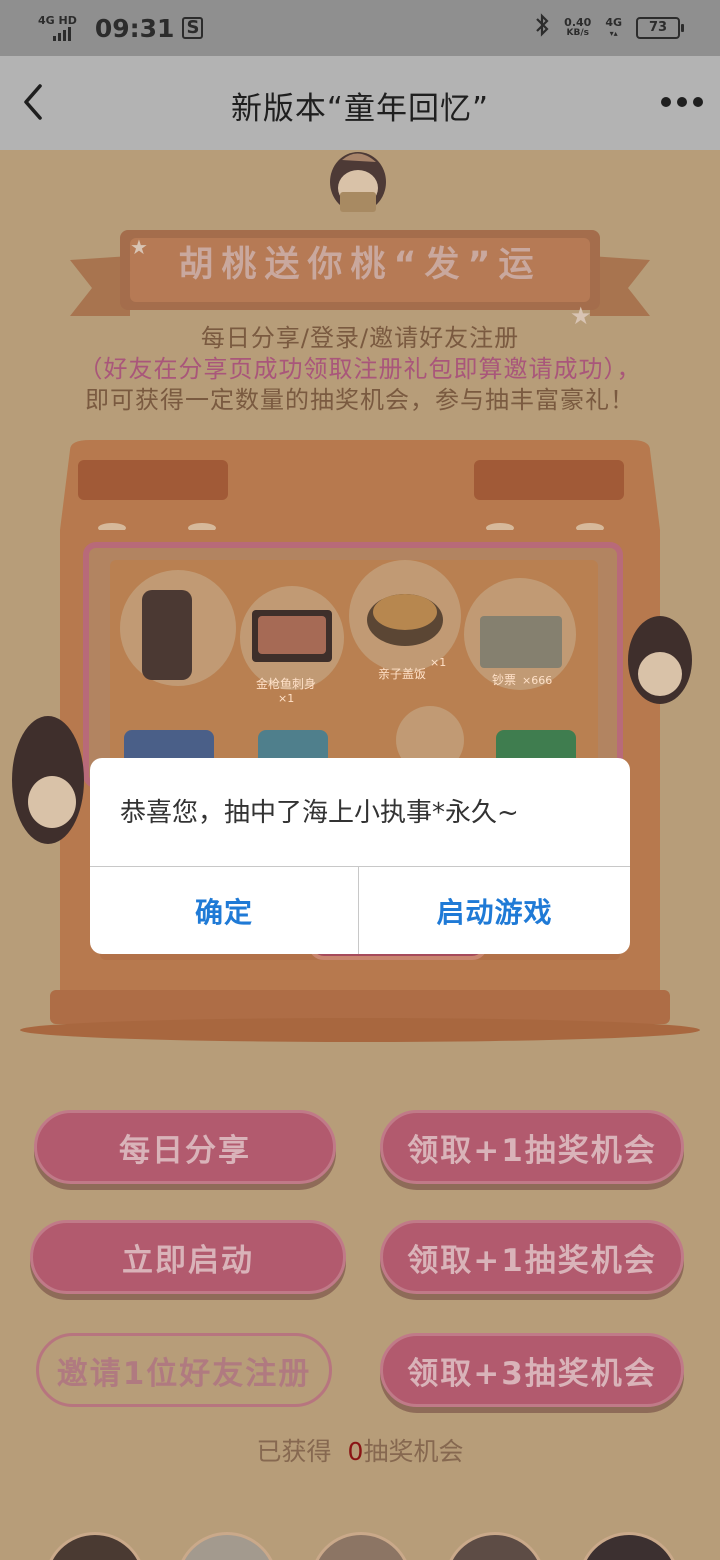  What do you see at coordinates (134, 28) in the screenshot?
I see `clock: 09:31` at bounding box center [134, 28].